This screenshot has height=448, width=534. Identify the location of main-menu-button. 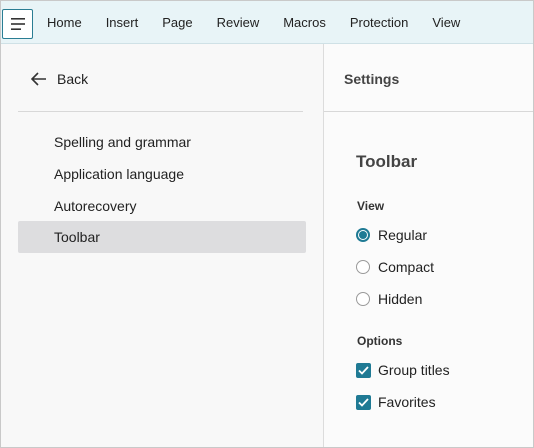
(17, 24).